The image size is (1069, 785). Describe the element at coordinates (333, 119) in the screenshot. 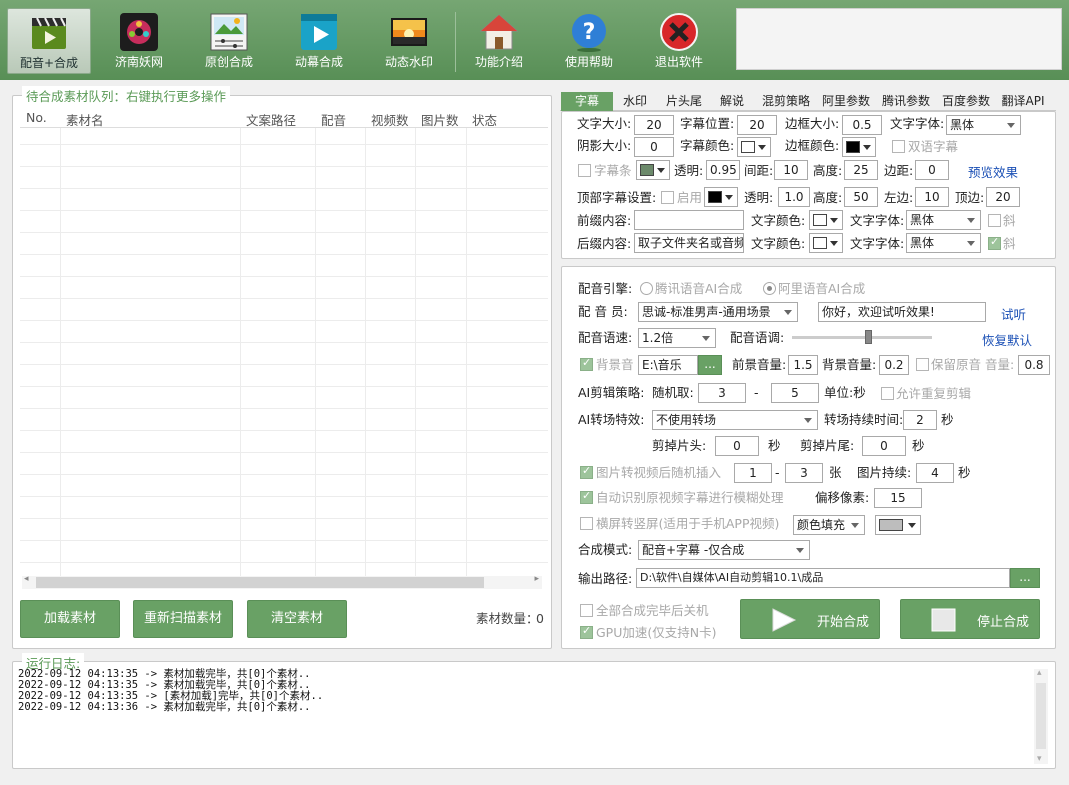

I see `col-voice: 配音` at that location.